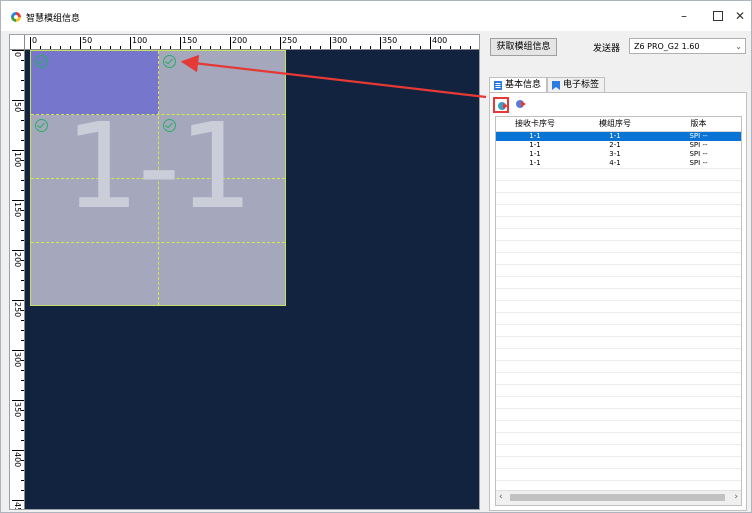 The width and height of the screenshot is (752, 513). I want to click on ruler-horizontal: 0 50 100 150 200 250 300 350 400, so click(244, 42).